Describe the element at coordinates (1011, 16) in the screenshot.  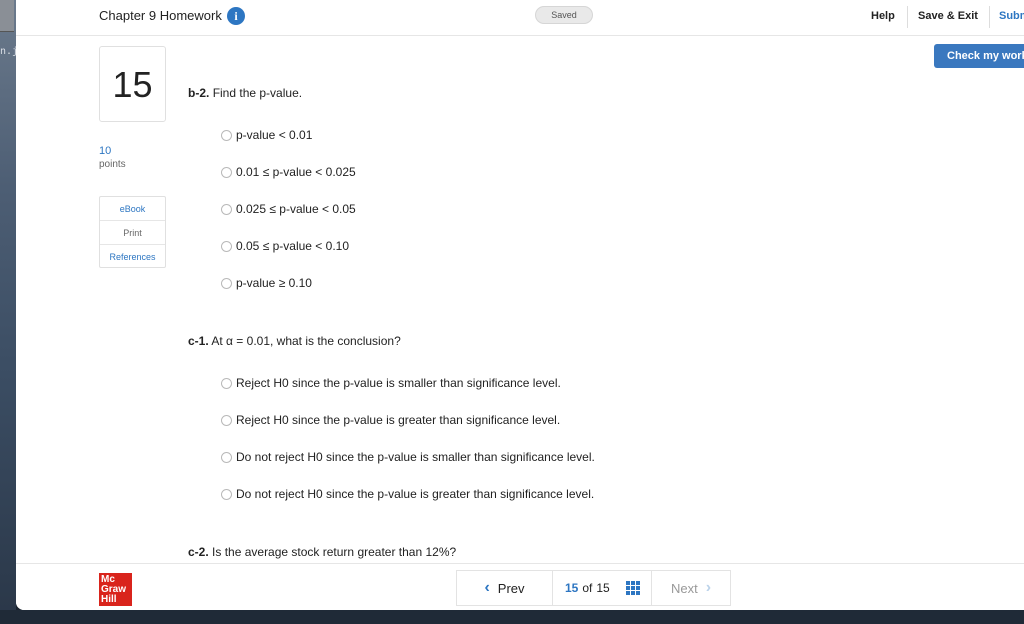
I see `submit-link: Submit` at that location.